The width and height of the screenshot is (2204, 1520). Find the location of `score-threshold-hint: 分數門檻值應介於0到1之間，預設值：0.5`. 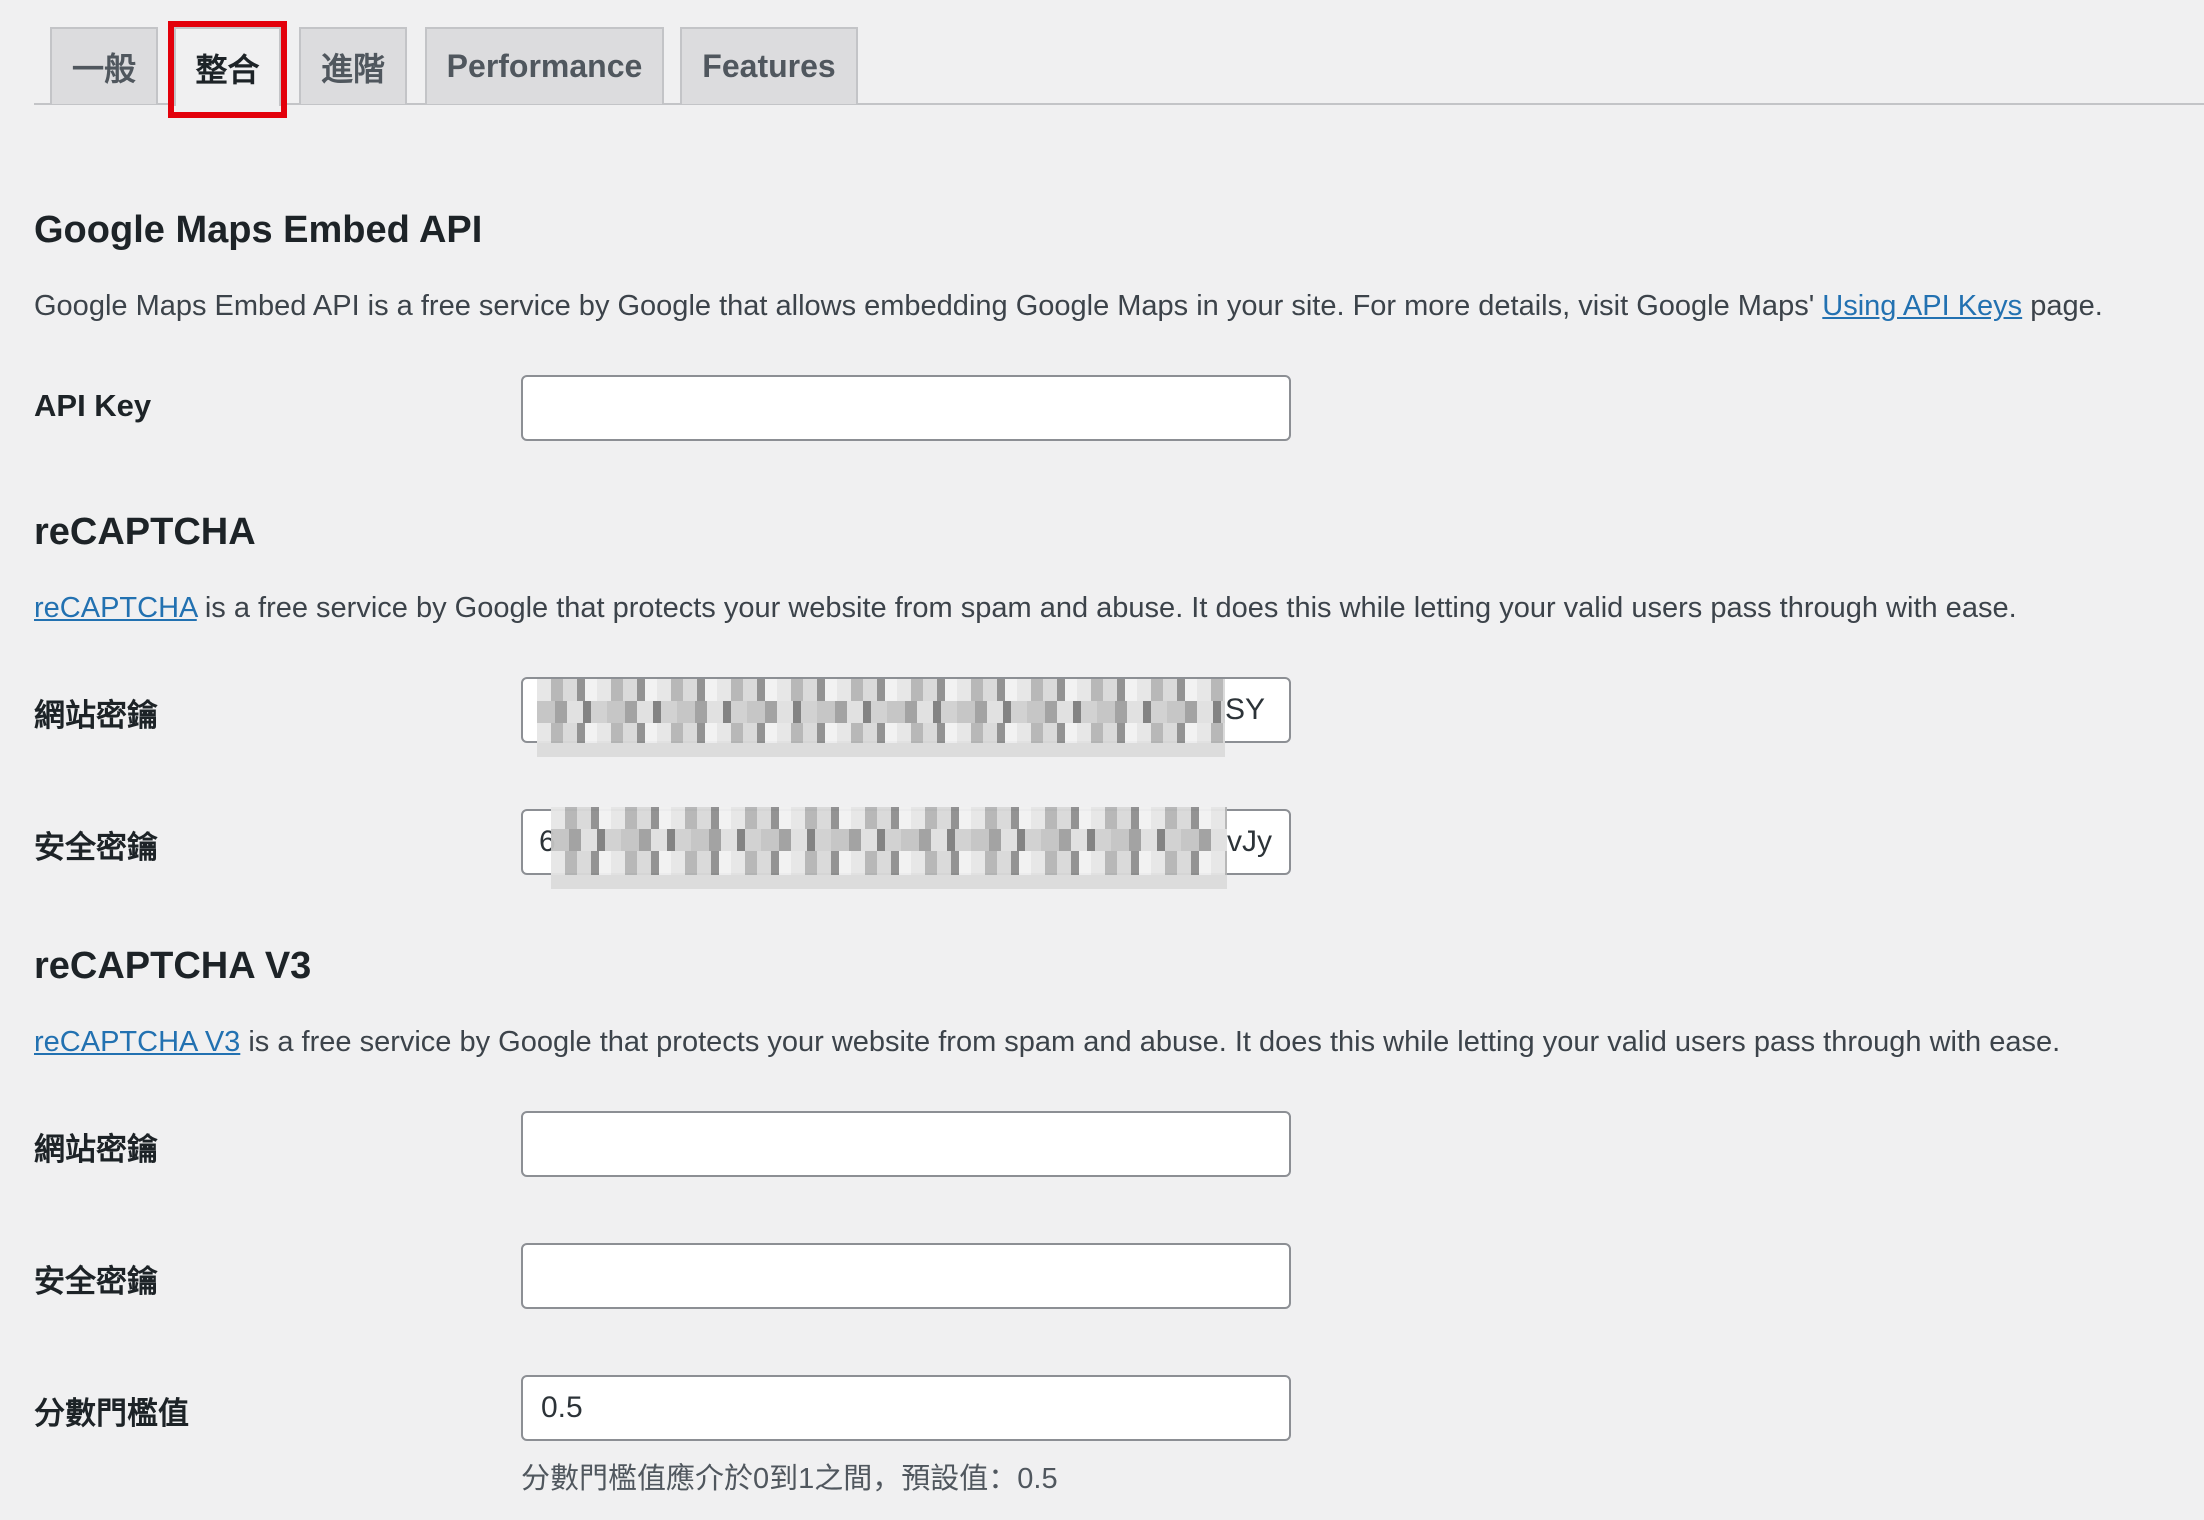

score-threshold-hint: 分數門檻值應介於0到1之間，預設值：0.5 is located at coordinates (789, 1479).